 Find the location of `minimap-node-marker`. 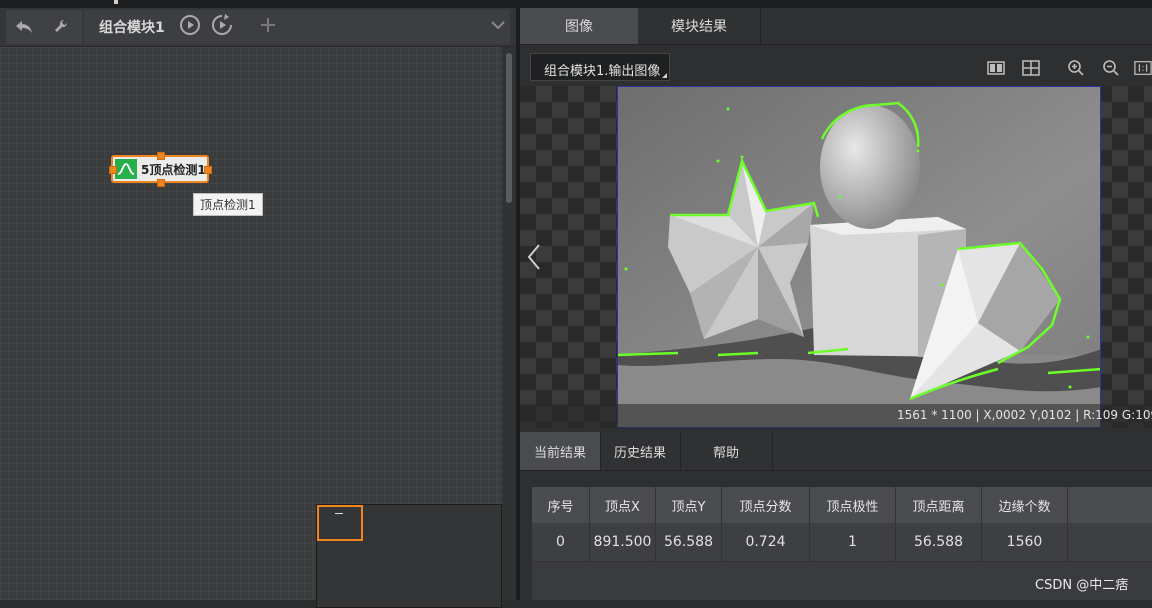

minimap-node-marker is located at coordinates (339, 513).